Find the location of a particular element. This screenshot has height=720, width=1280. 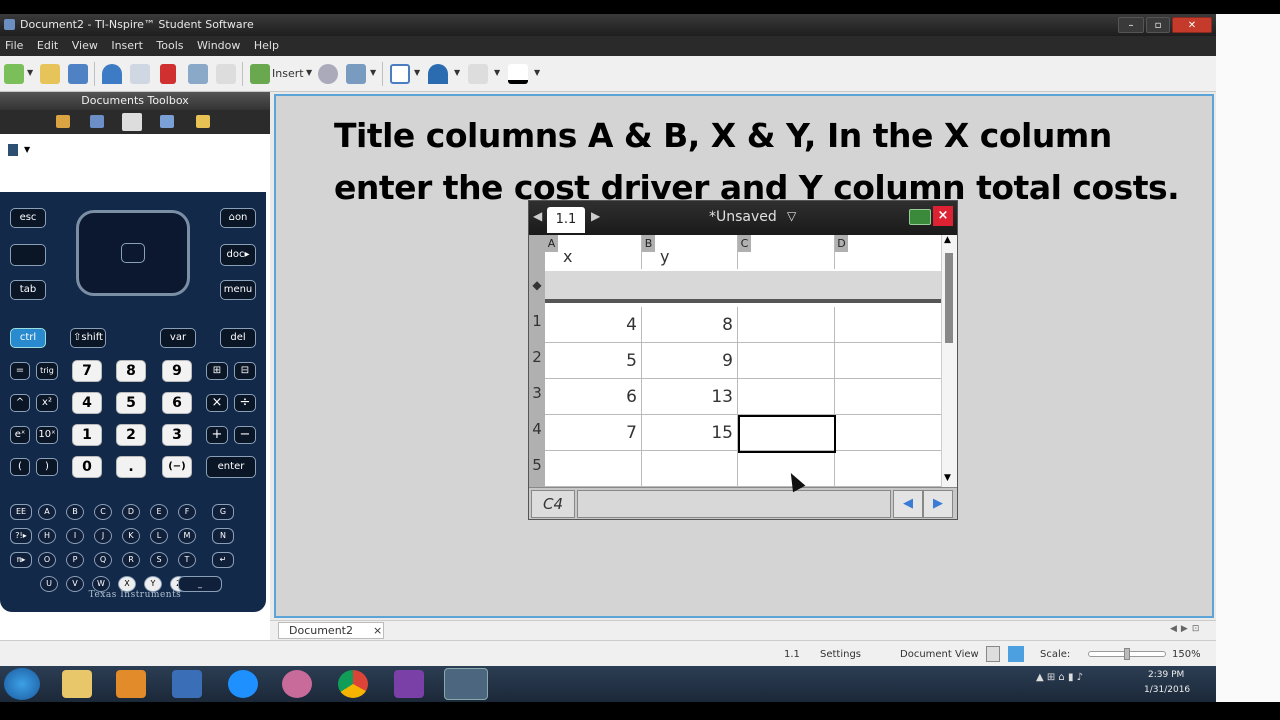

page-sorter-tab-icon is located at coordinates (97, 121).